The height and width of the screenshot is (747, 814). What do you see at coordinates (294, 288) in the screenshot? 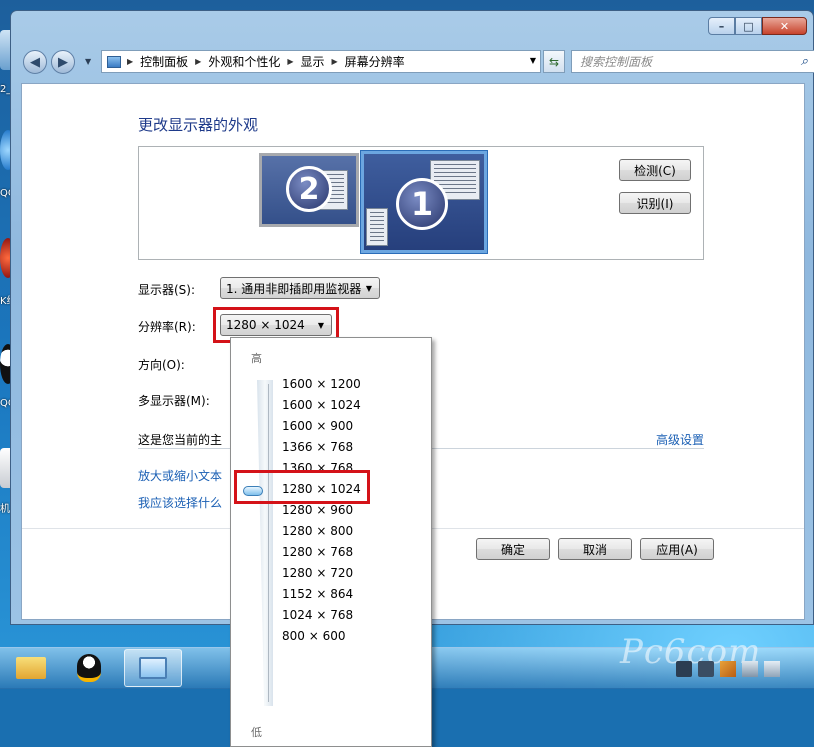
I see `display-select-value: 1. 通用非即插即用监视器` at bounding box center [294, 288].